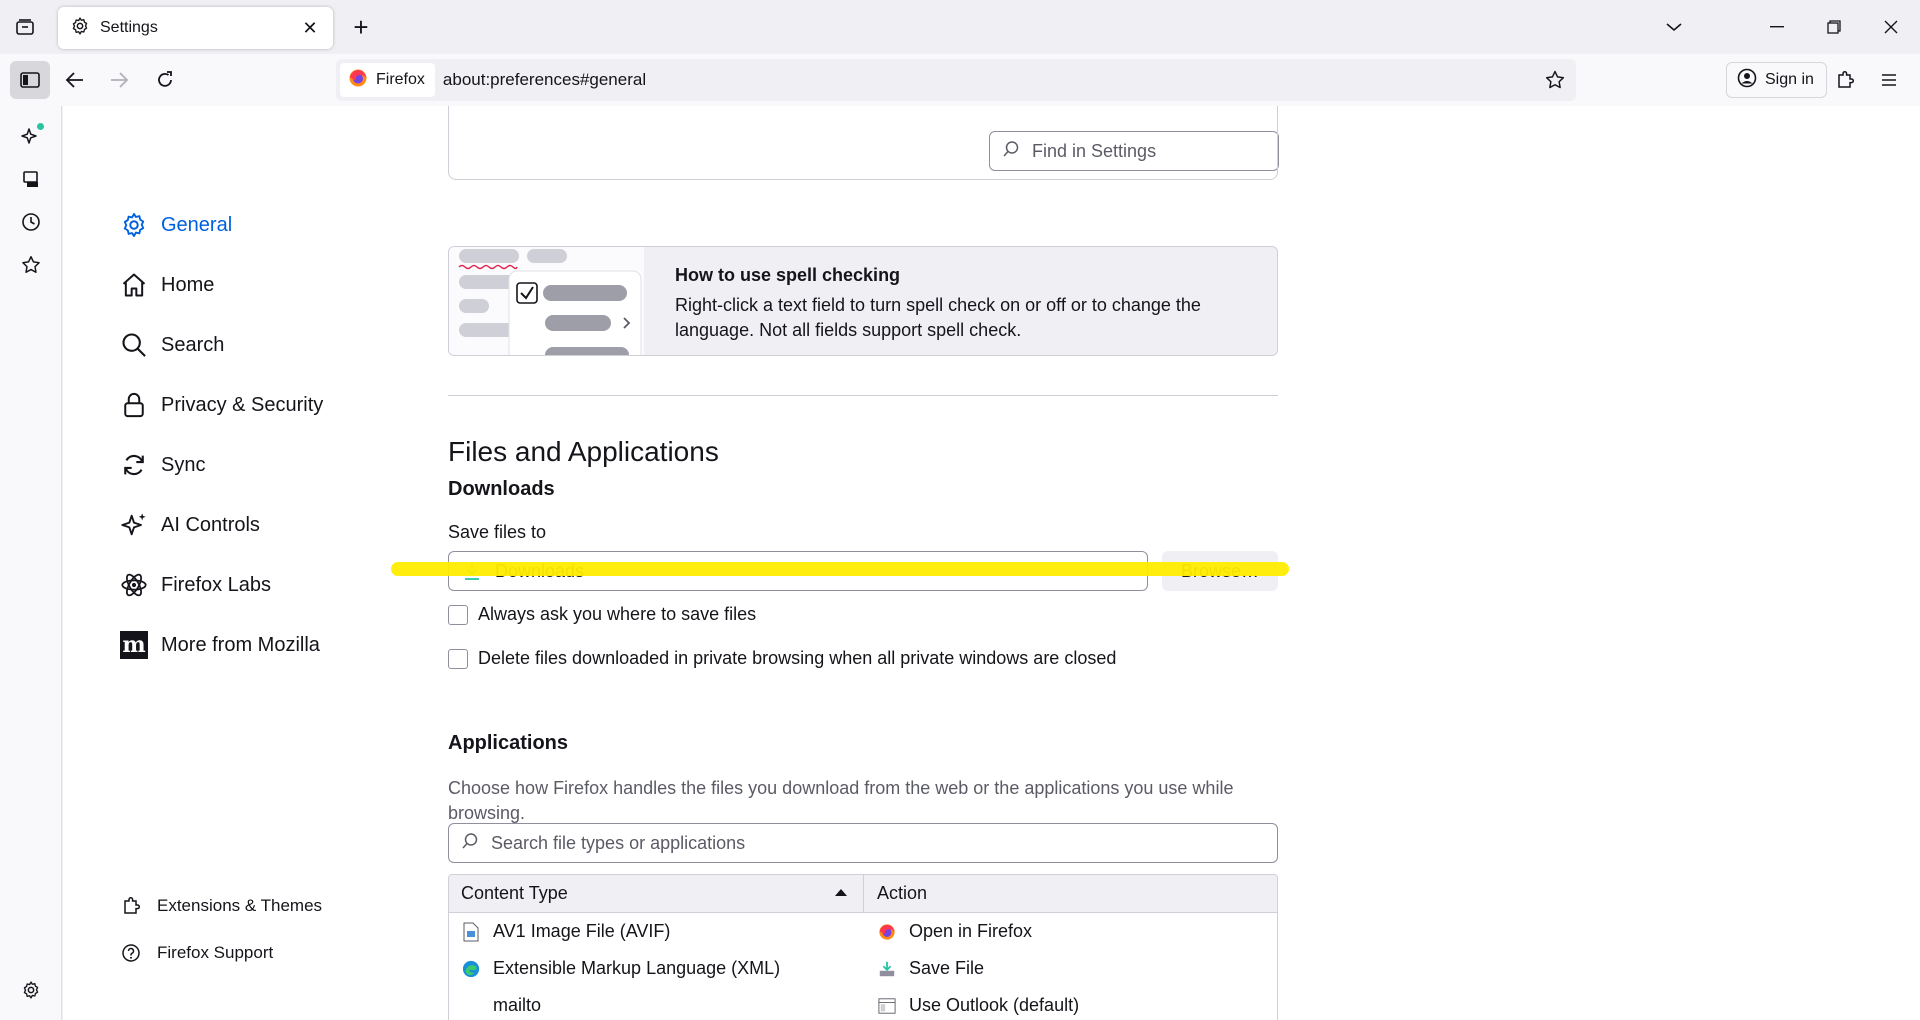 This screenshot has width=1920, height=1020. What do you see at coordinates (210, 524) in the screenshot?
I see `category-label: AI Controls` at bounding box center [210, 524].